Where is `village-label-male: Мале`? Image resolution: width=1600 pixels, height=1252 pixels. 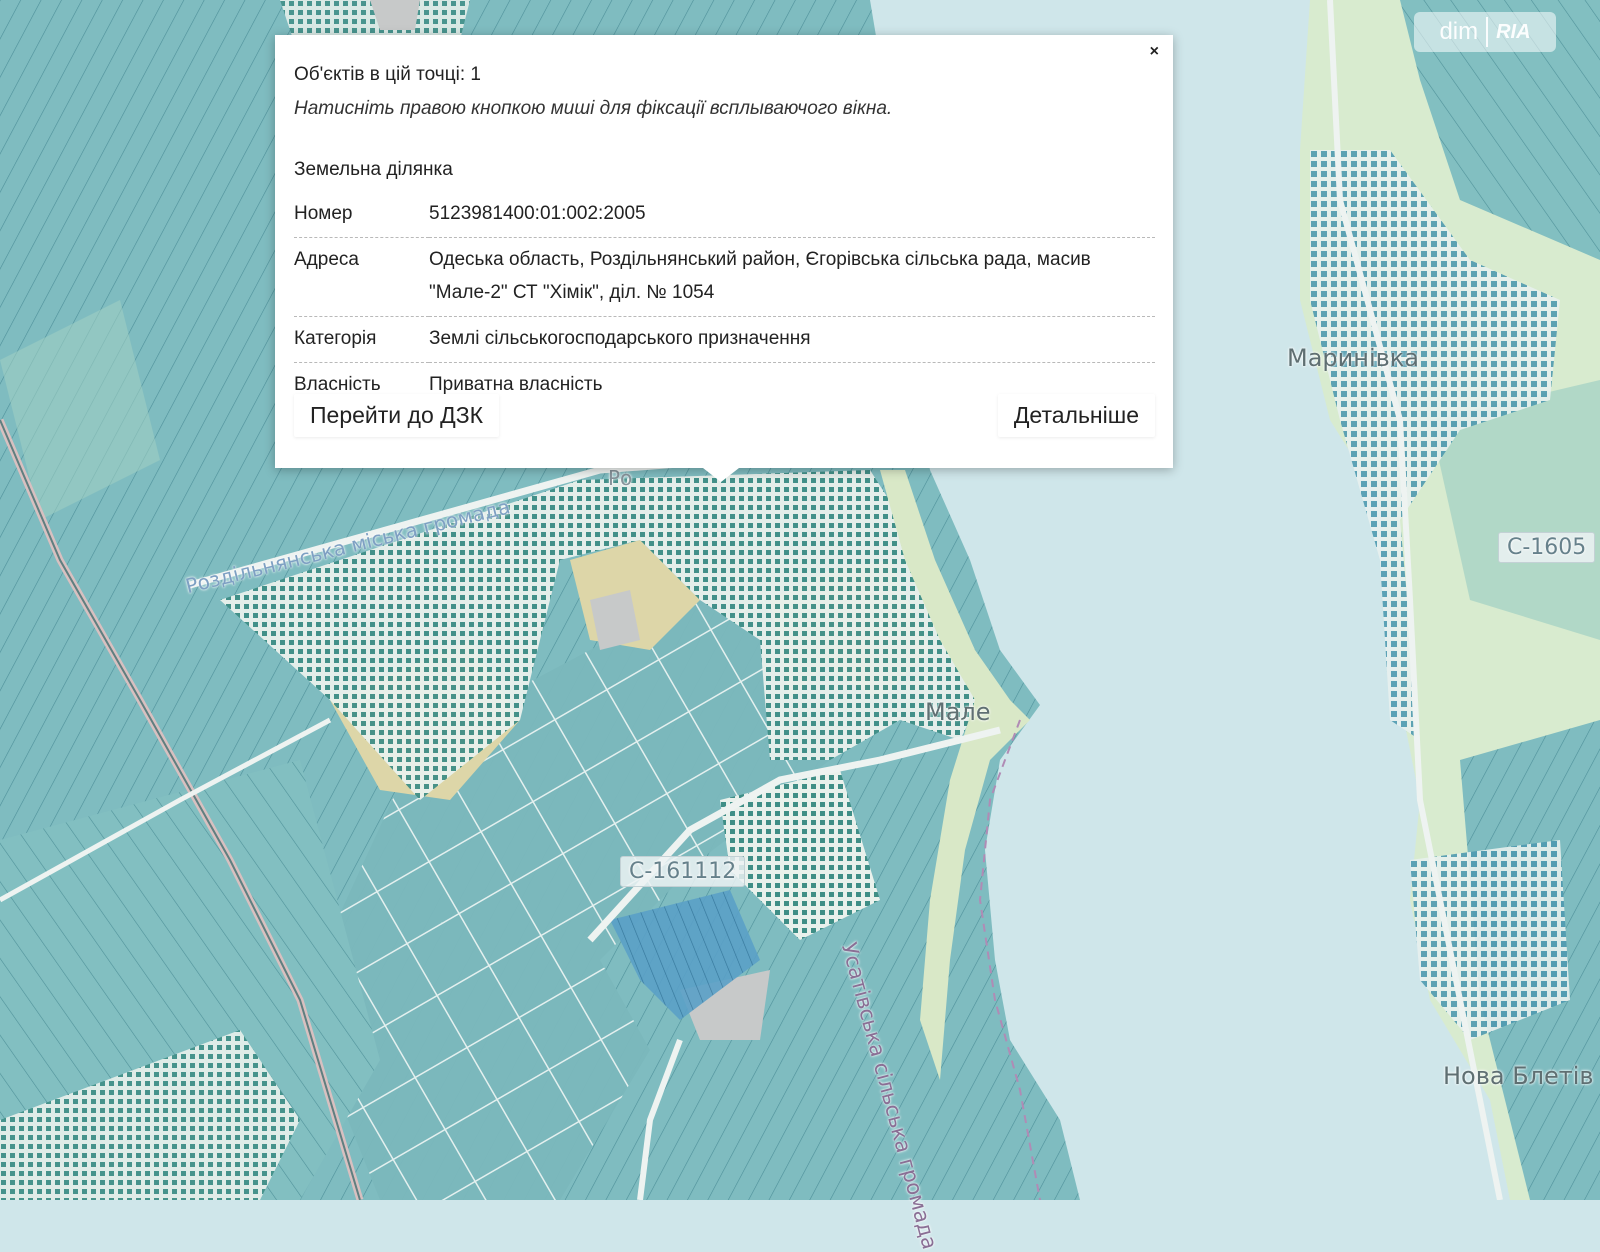 village-label-male: Мале is located at coordinates (958, 712).